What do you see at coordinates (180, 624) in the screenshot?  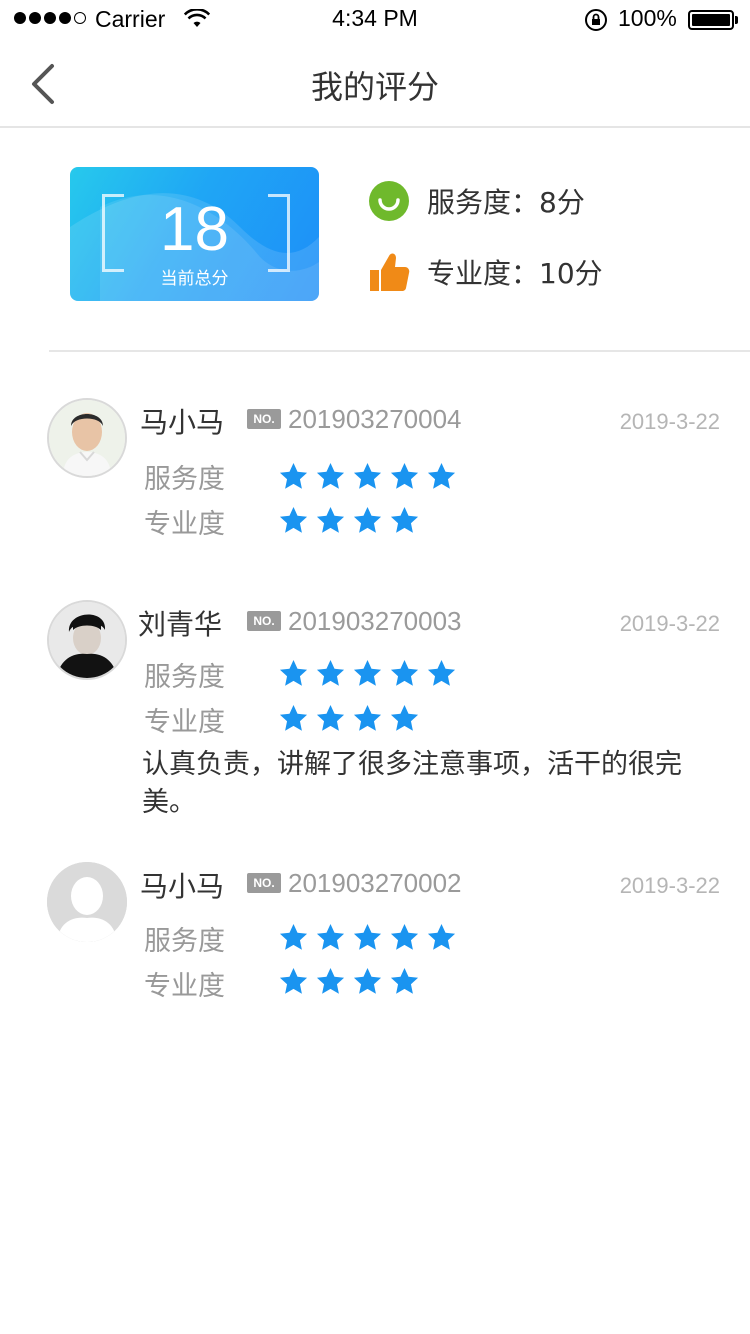 I see `reviewer-name: 刘青华` at bounding box center [180, 624].